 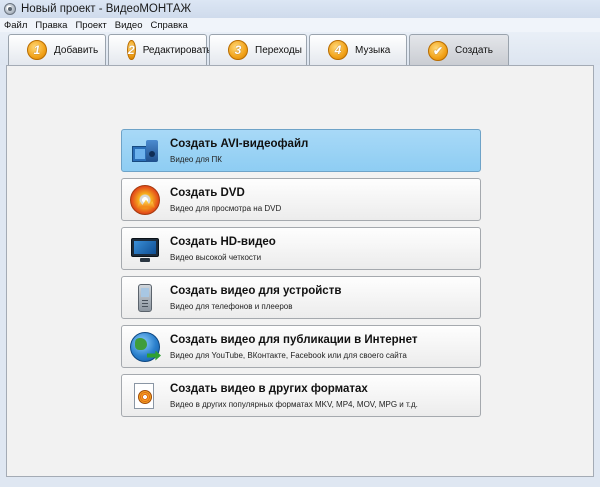 I want to click on menu-edit: Правка, so click(x=51, y=25).